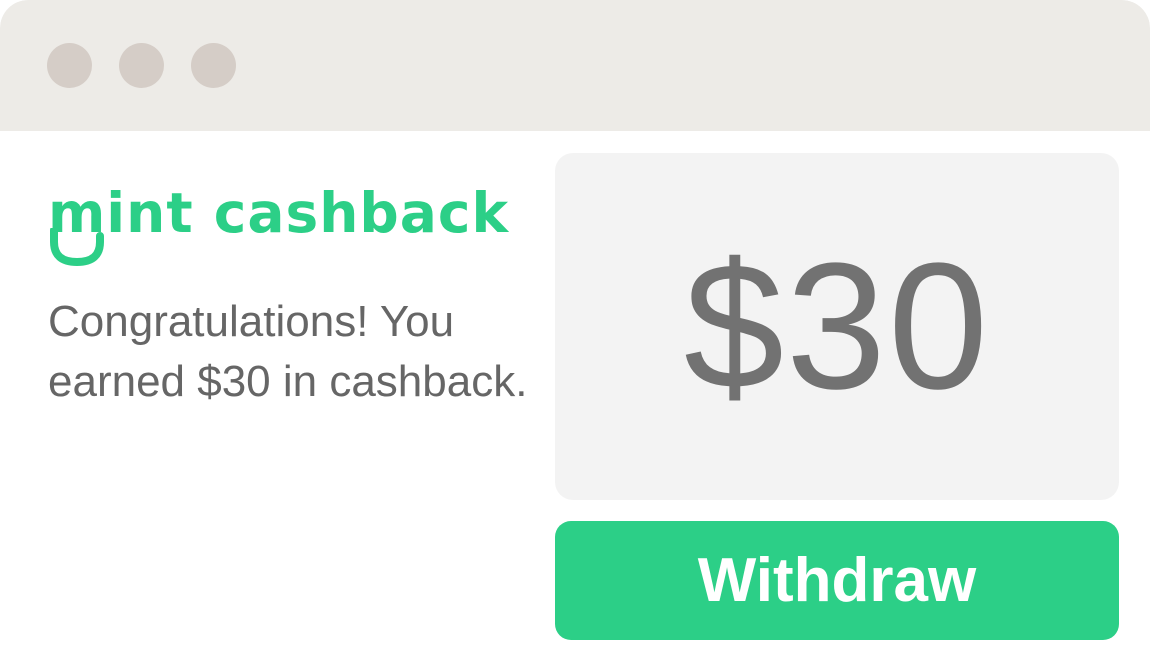 Image resolution: width=1150 pixels, height=671 pixels. What do you see at coordinates (77, 247) in the screenshot?
I see `smile-icon` at bounding box center [77, 247].